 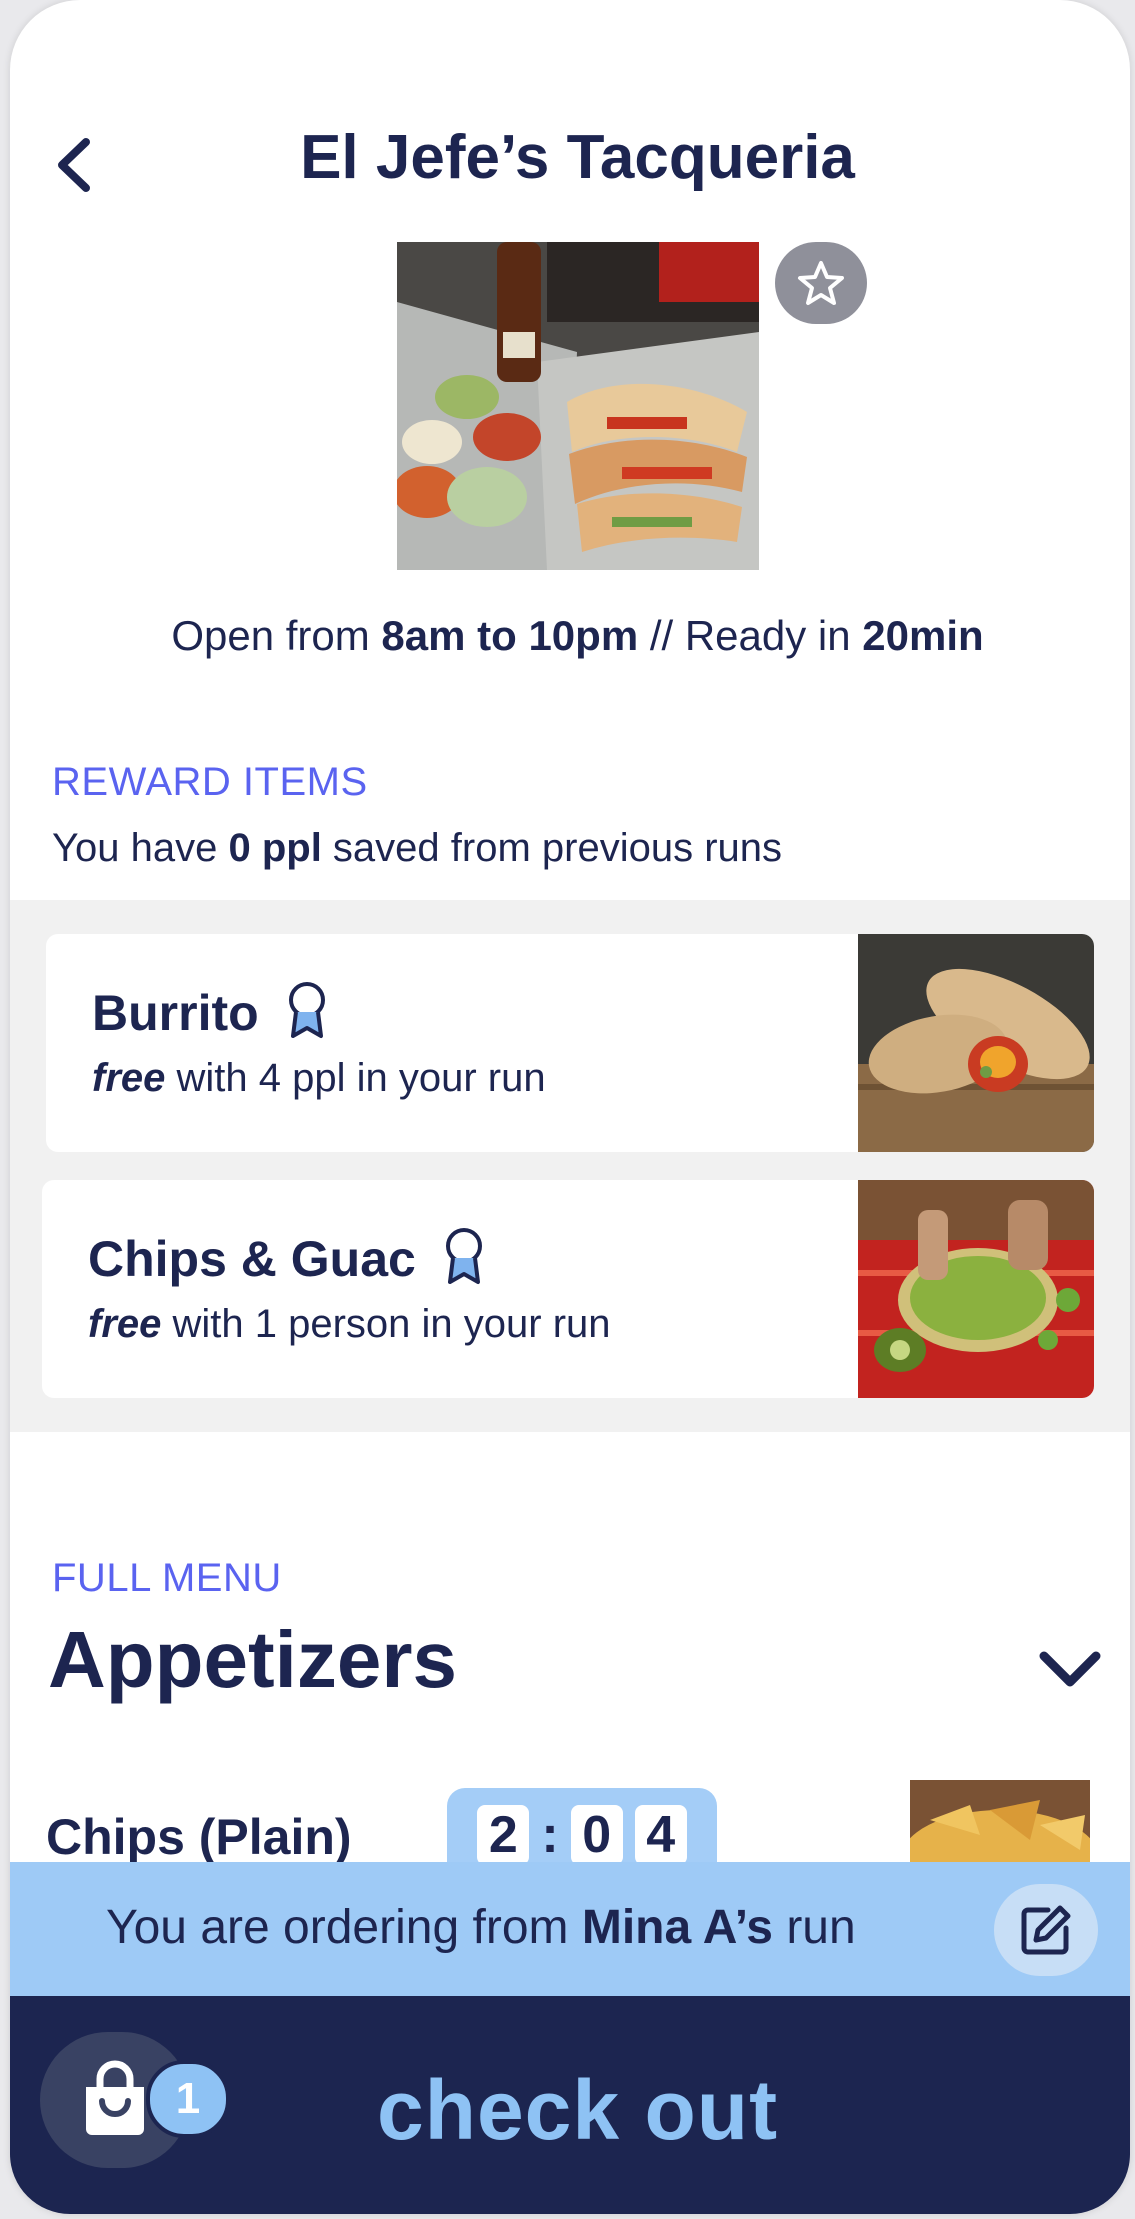 What do you see at coordinates (596, 1835) in the screenshot?
I see `timer-digit: 0` at bounding box center [596, 1835].